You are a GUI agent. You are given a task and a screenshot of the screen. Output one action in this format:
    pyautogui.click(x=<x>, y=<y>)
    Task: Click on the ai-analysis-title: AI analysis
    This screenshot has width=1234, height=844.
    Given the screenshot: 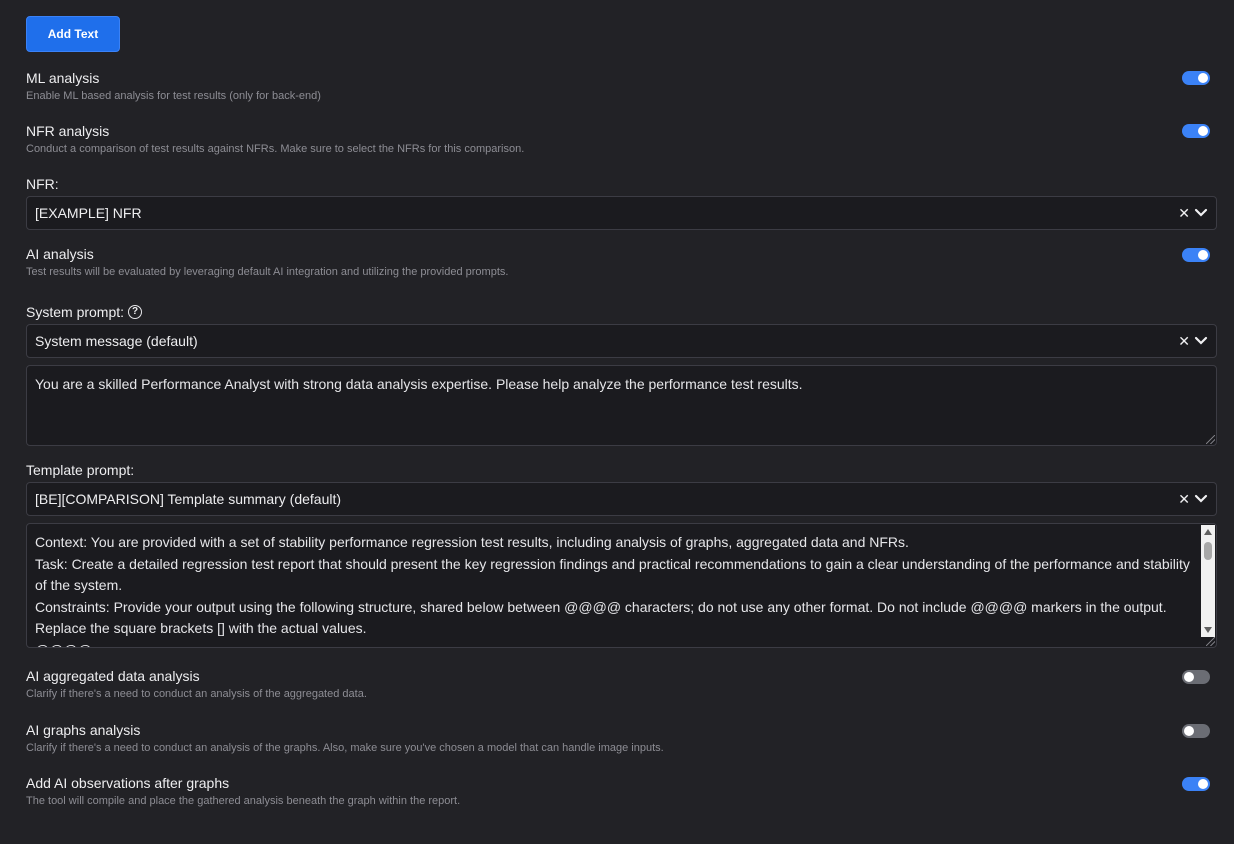 What is the action you would take?
    pyautogui.click(x=60, y=254)
    